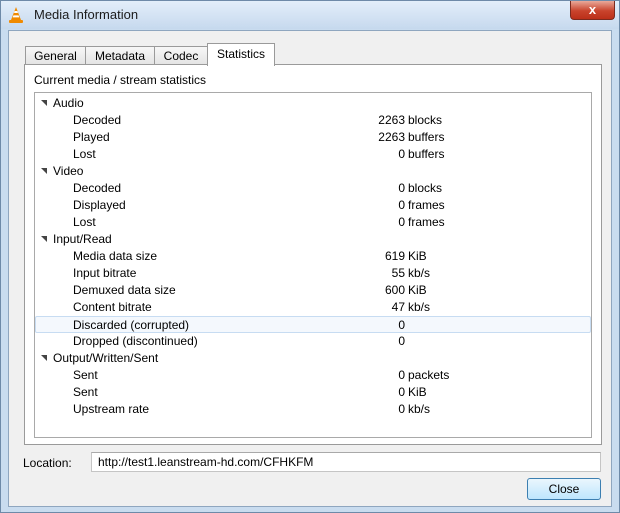 The width and height of the screenshot is (620, 513). Describe the element at coordinates (313, 409) in the screenshot. I see `stat-row: Upstream rate 0 kb/s` at that location.